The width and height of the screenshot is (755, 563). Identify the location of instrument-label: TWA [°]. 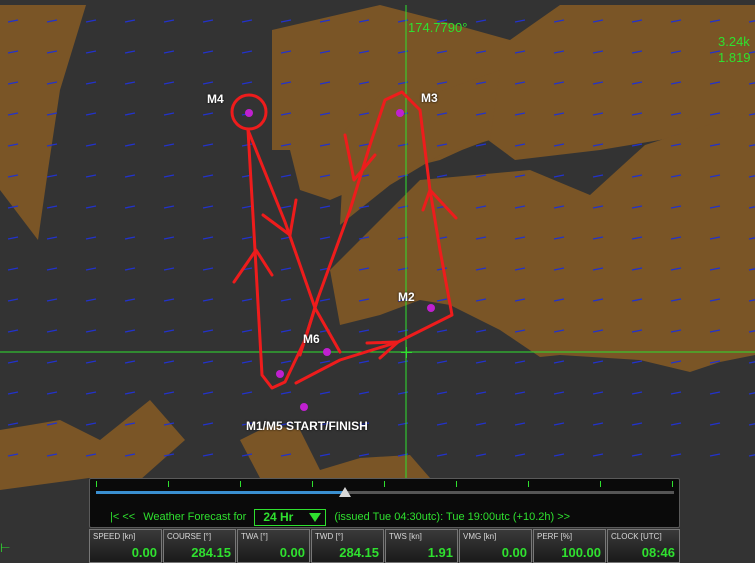
(254, 536).